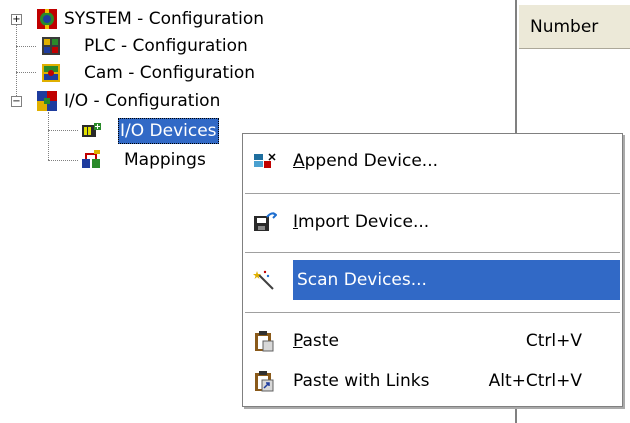  What do you see at coordinates (164, 19) in the screenshot?
I see `tree-item-label: SYSTEM - Configuration` at bounding box center [164, 19].